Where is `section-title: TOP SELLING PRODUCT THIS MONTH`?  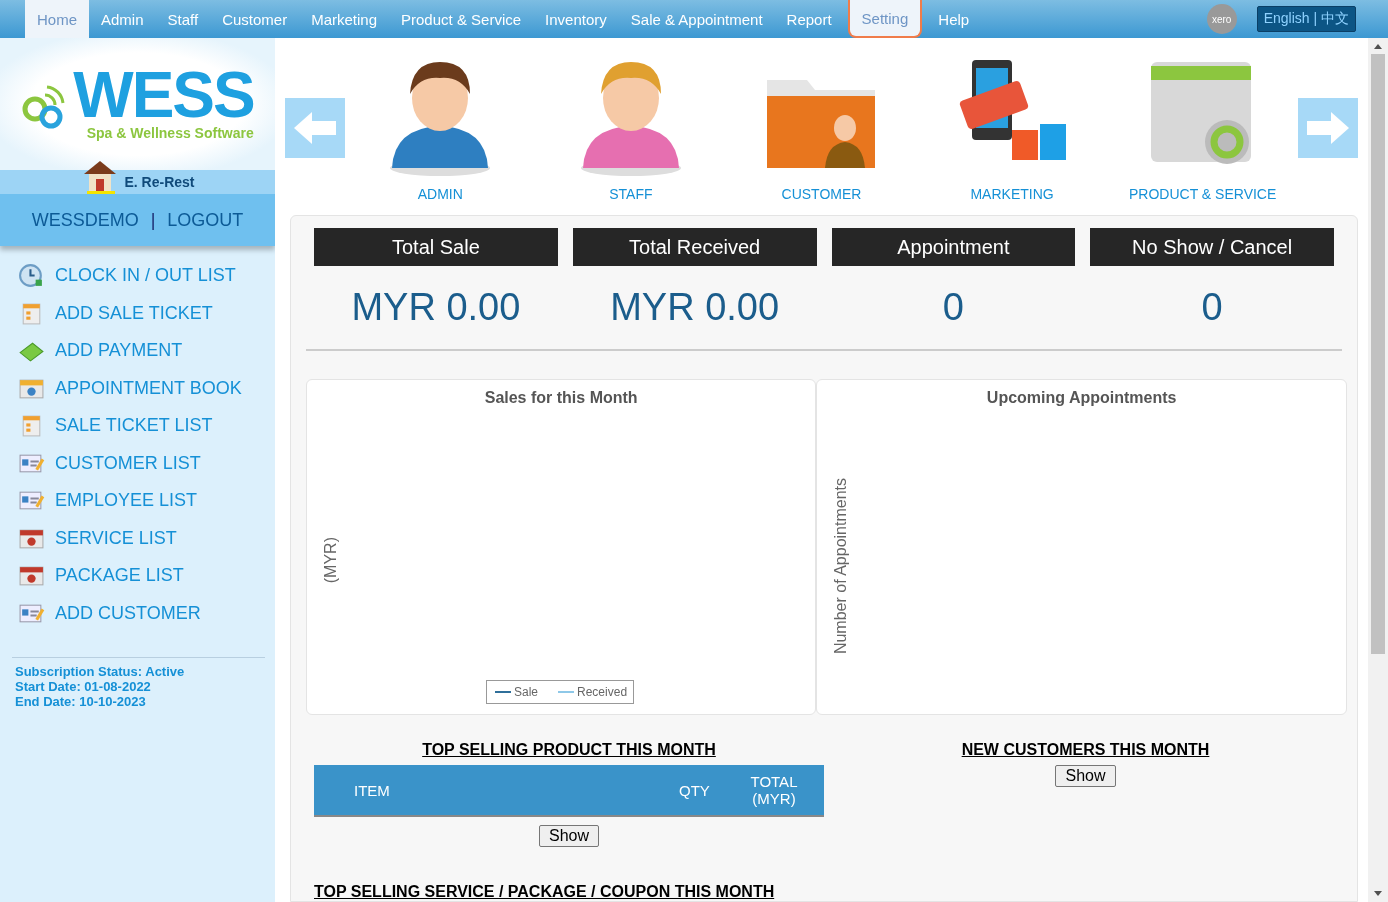
section-title: TOP SELLING PRODUCT THIS MONTH is located at coordinates (569, 750).